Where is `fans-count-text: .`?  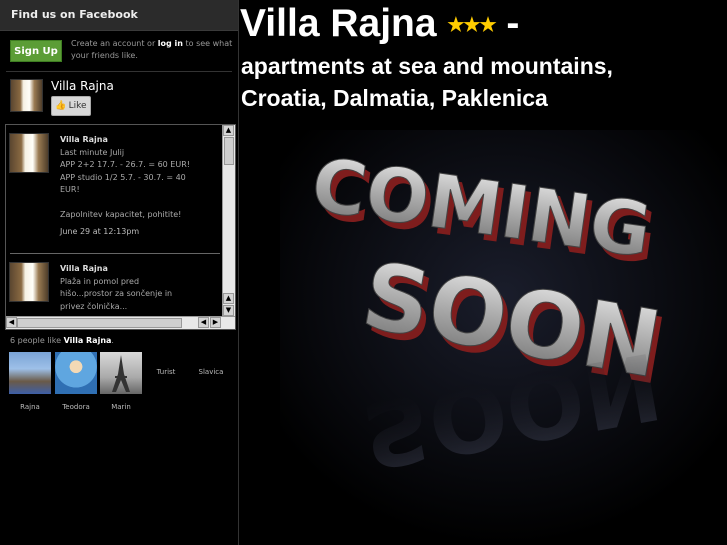 fans-count-text: . is located at coordinates (112, 340).